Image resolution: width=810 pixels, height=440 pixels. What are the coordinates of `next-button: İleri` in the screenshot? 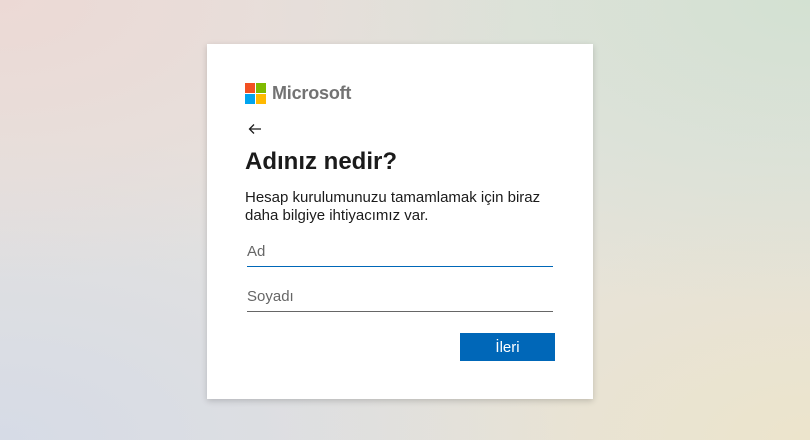 It's located at (507, 347).